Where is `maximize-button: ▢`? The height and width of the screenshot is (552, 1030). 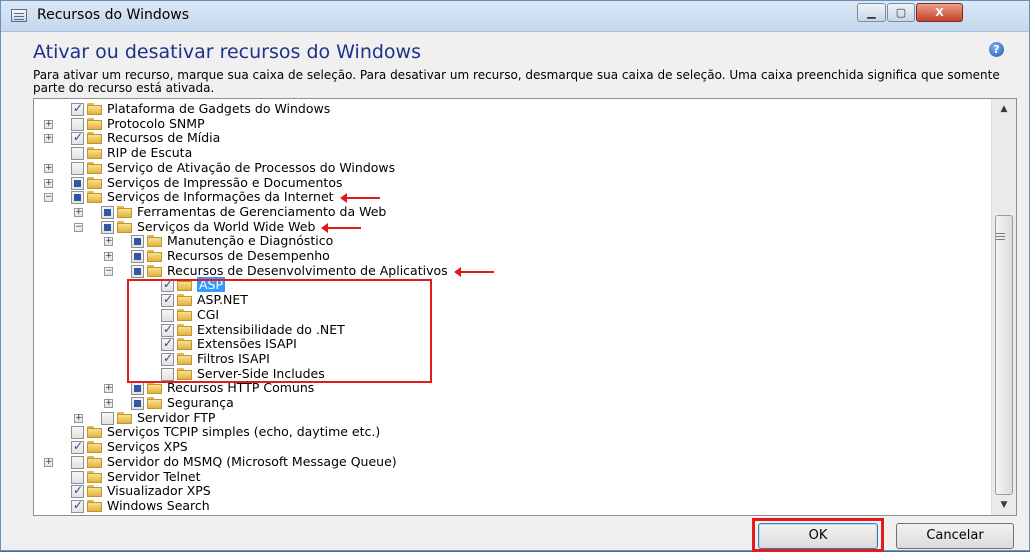 maximize-button: ▢ is located at coordinates (901, 12).